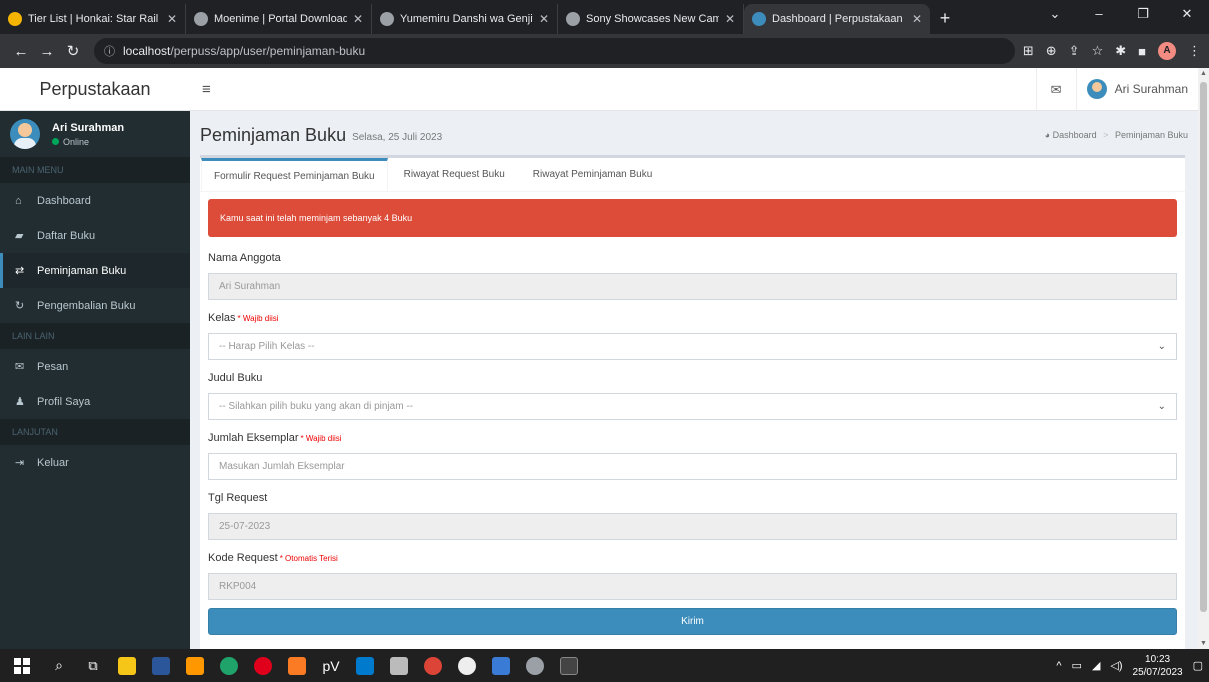 This screenshot has height=682, width=1209. What do you see at coordinates (47, 51) in the screenshot?
I see `forward-icon: →` at bounding box center [47, 51].